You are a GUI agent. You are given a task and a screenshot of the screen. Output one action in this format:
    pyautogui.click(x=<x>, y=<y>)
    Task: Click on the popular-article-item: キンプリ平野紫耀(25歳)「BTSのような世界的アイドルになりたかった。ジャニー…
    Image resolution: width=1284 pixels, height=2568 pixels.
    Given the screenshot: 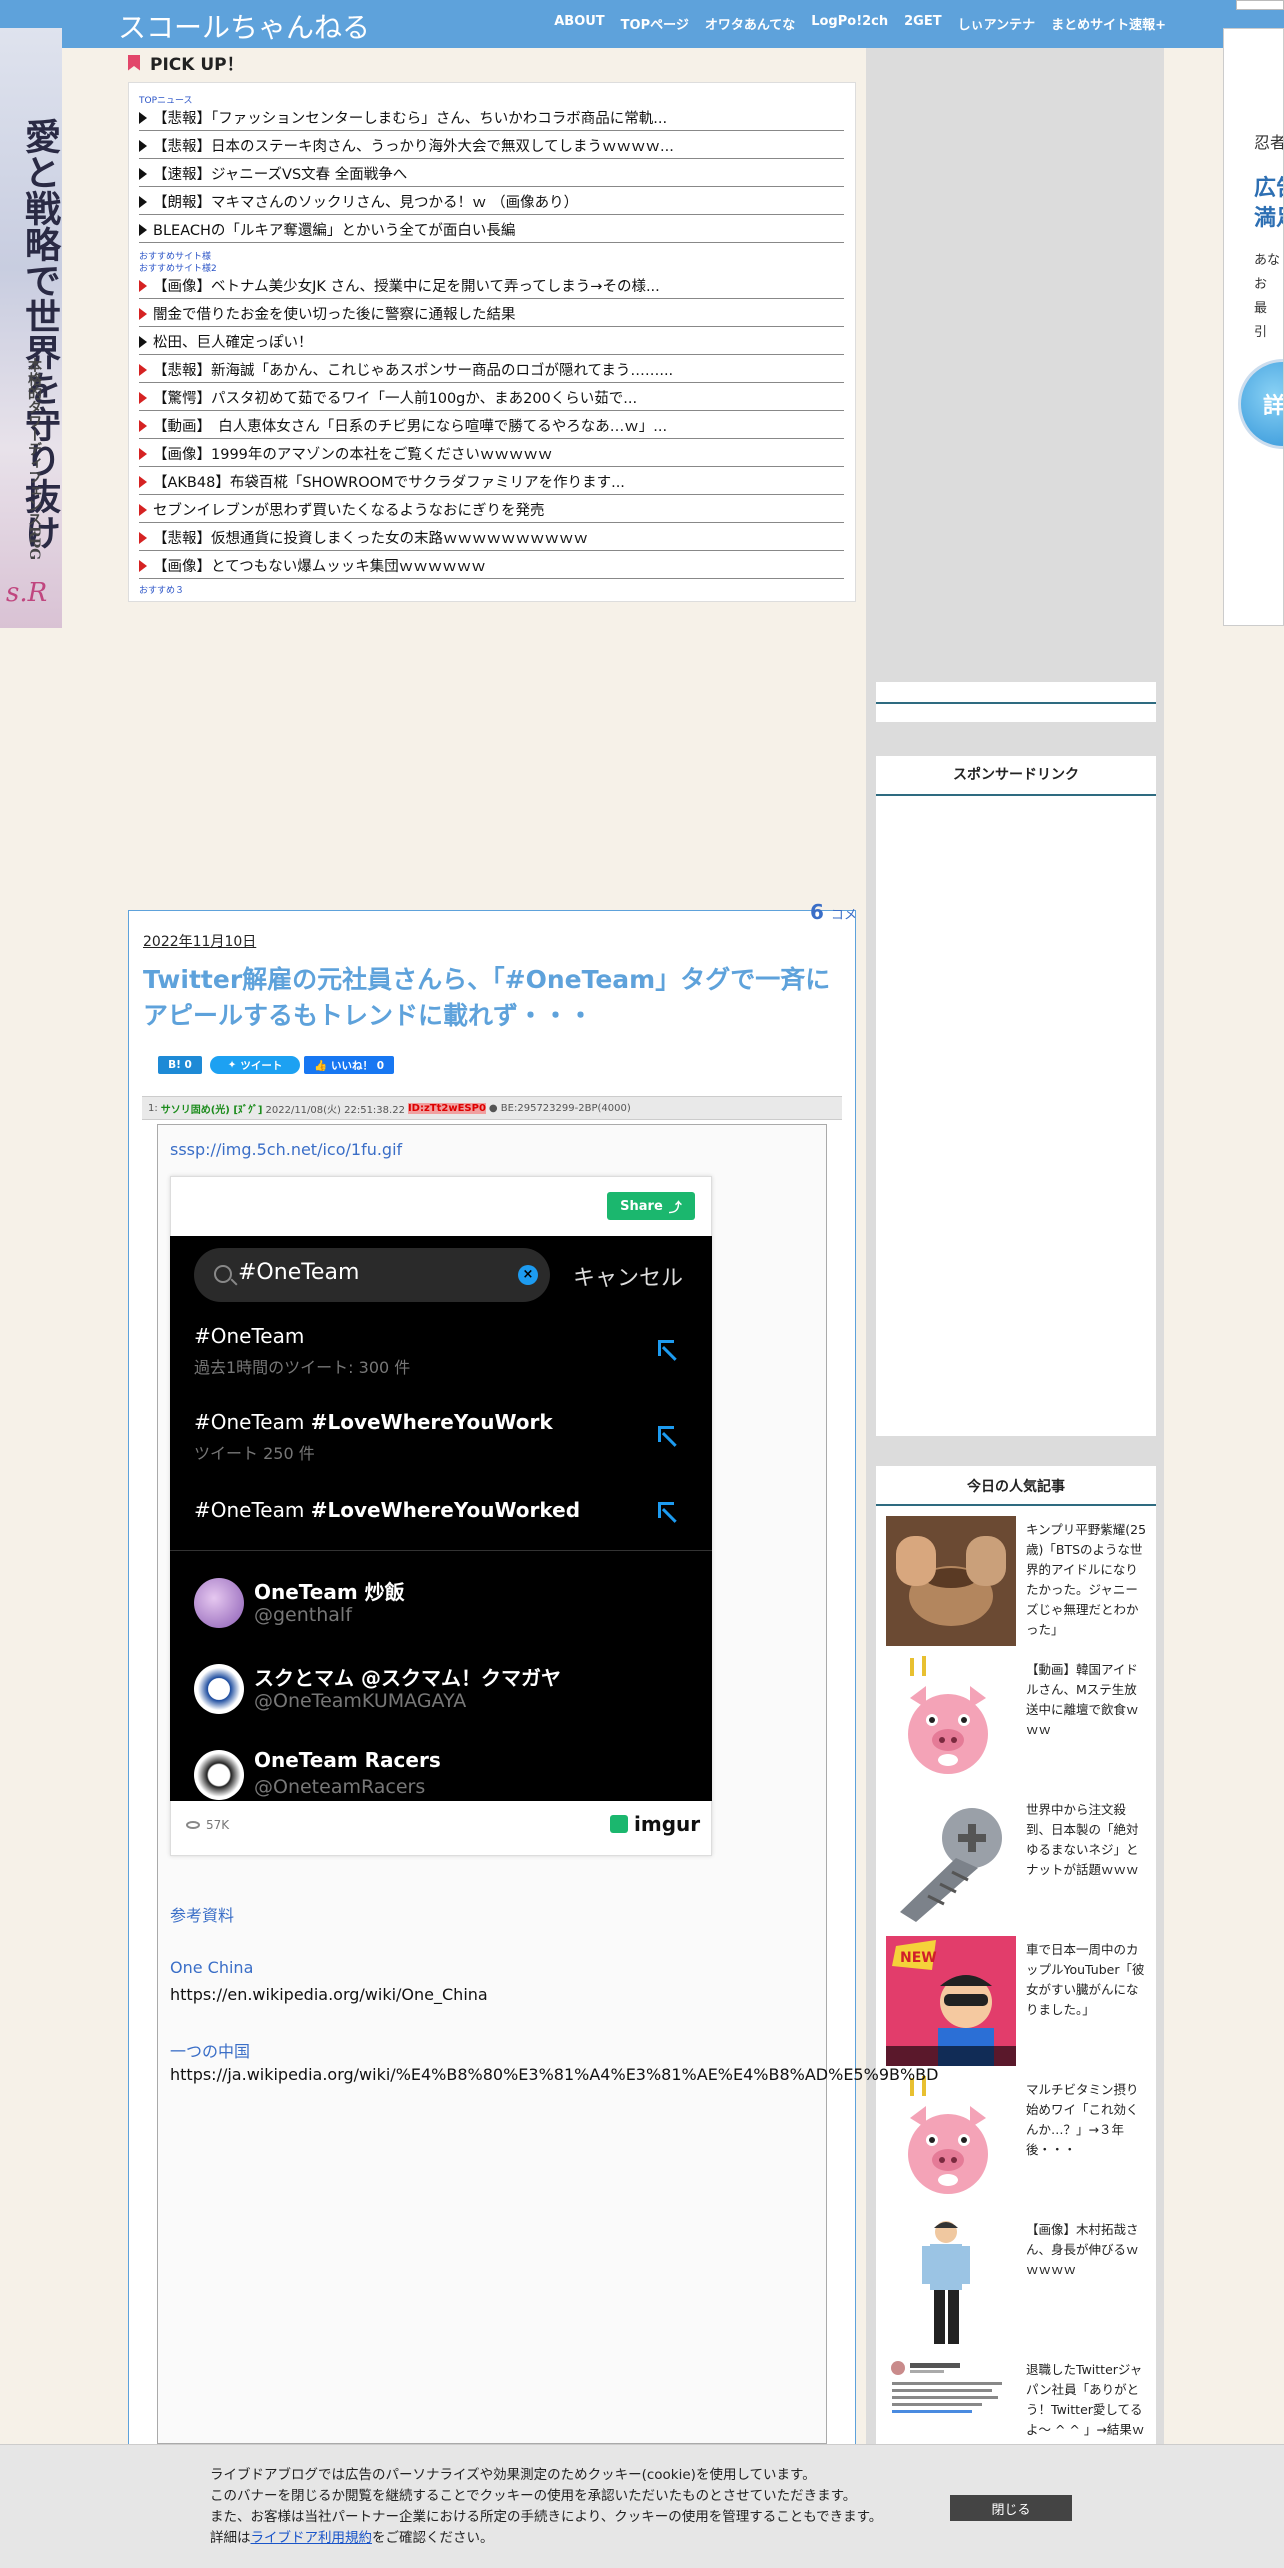 What is the action you would take?
    pyautogui.click(x=1017, y=1582)
    